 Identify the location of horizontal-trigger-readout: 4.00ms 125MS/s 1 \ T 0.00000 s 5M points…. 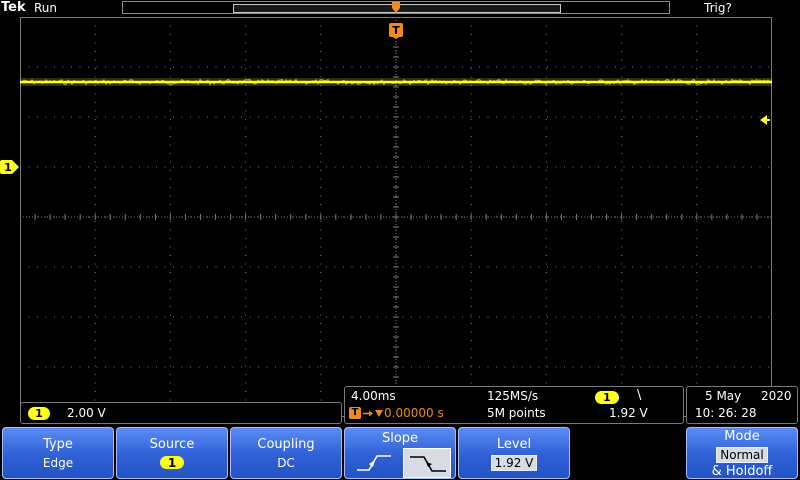
(514, 405).